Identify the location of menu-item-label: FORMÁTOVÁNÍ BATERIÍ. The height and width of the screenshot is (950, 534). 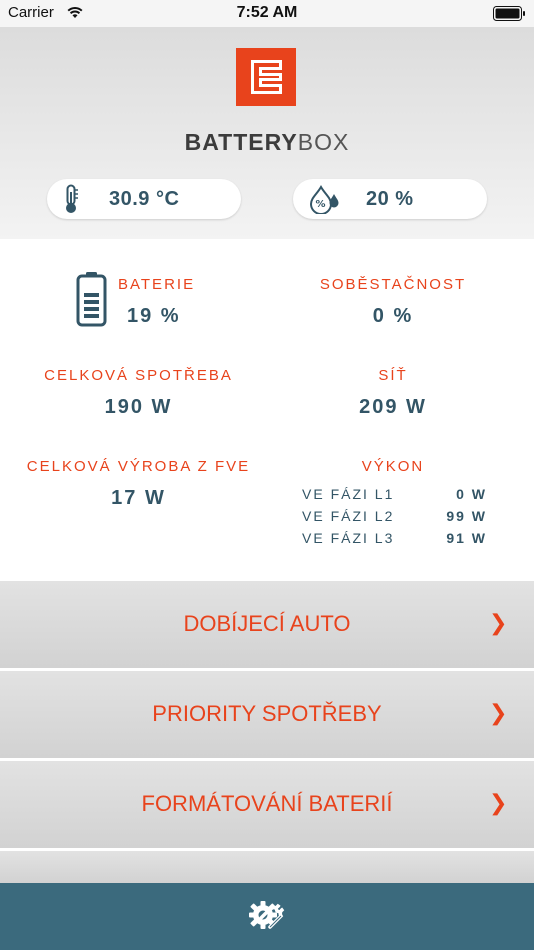
(267, 803).